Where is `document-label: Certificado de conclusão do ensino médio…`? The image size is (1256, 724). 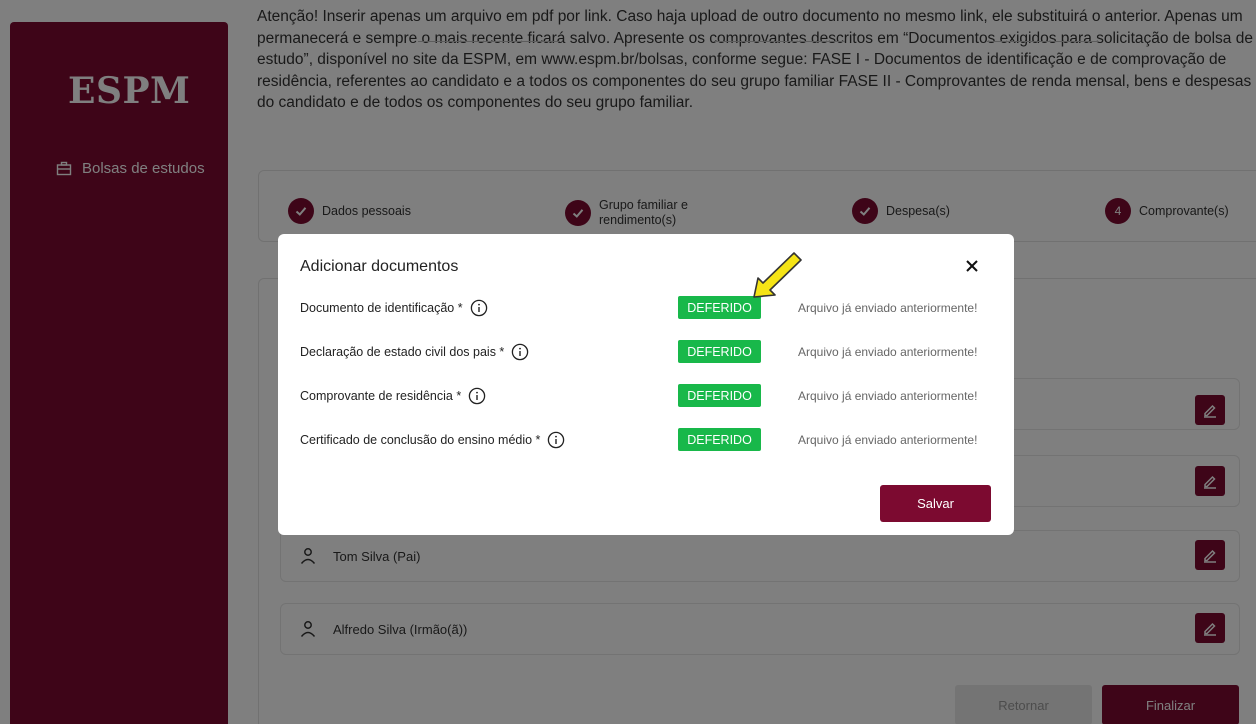 document-label: Certificado de conclusão do ensino médio… is located at coordinates (432, 440).